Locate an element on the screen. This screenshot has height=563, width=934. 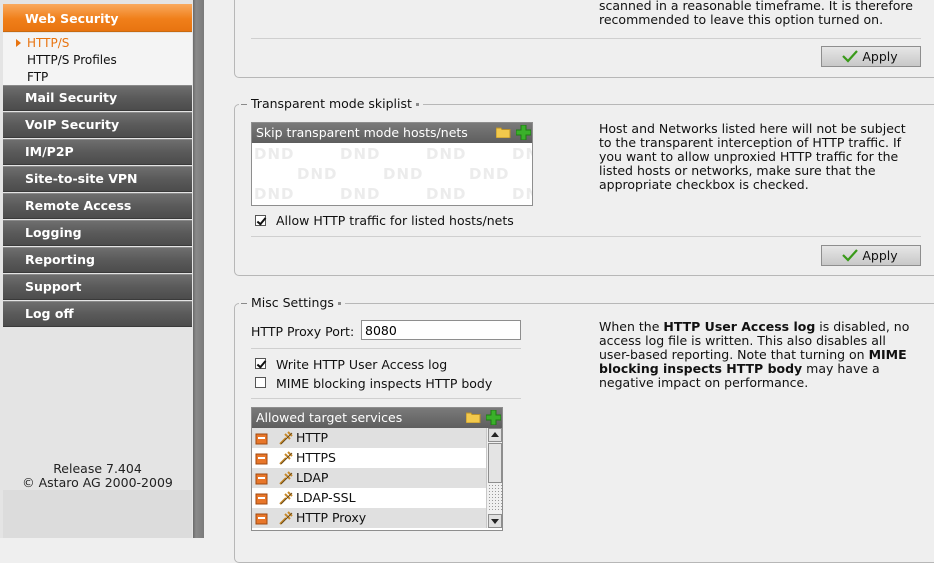
service-row: HTTP Proxy is located at coordinates (369, 518).